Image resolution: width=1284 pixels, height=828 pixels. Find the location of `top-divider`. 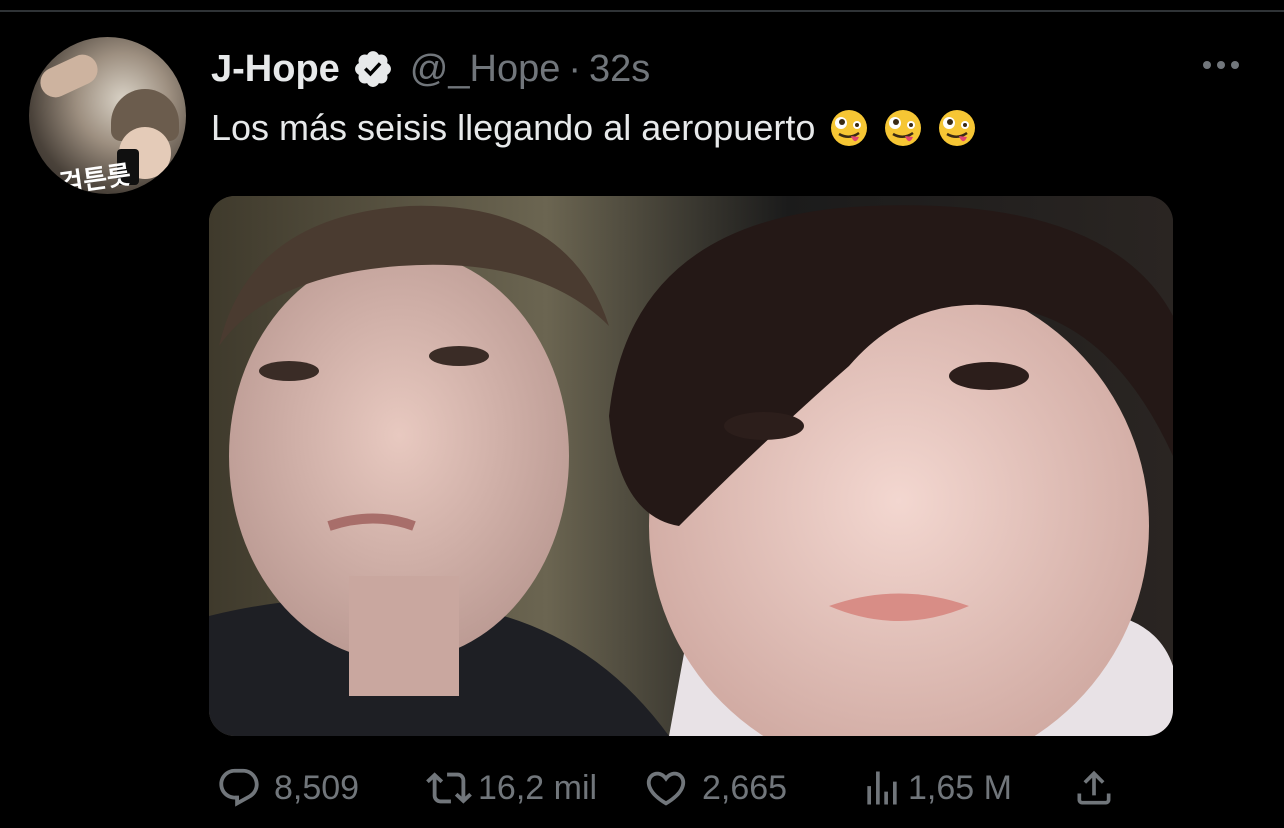

top-divider is located at coordinates (642, 11).